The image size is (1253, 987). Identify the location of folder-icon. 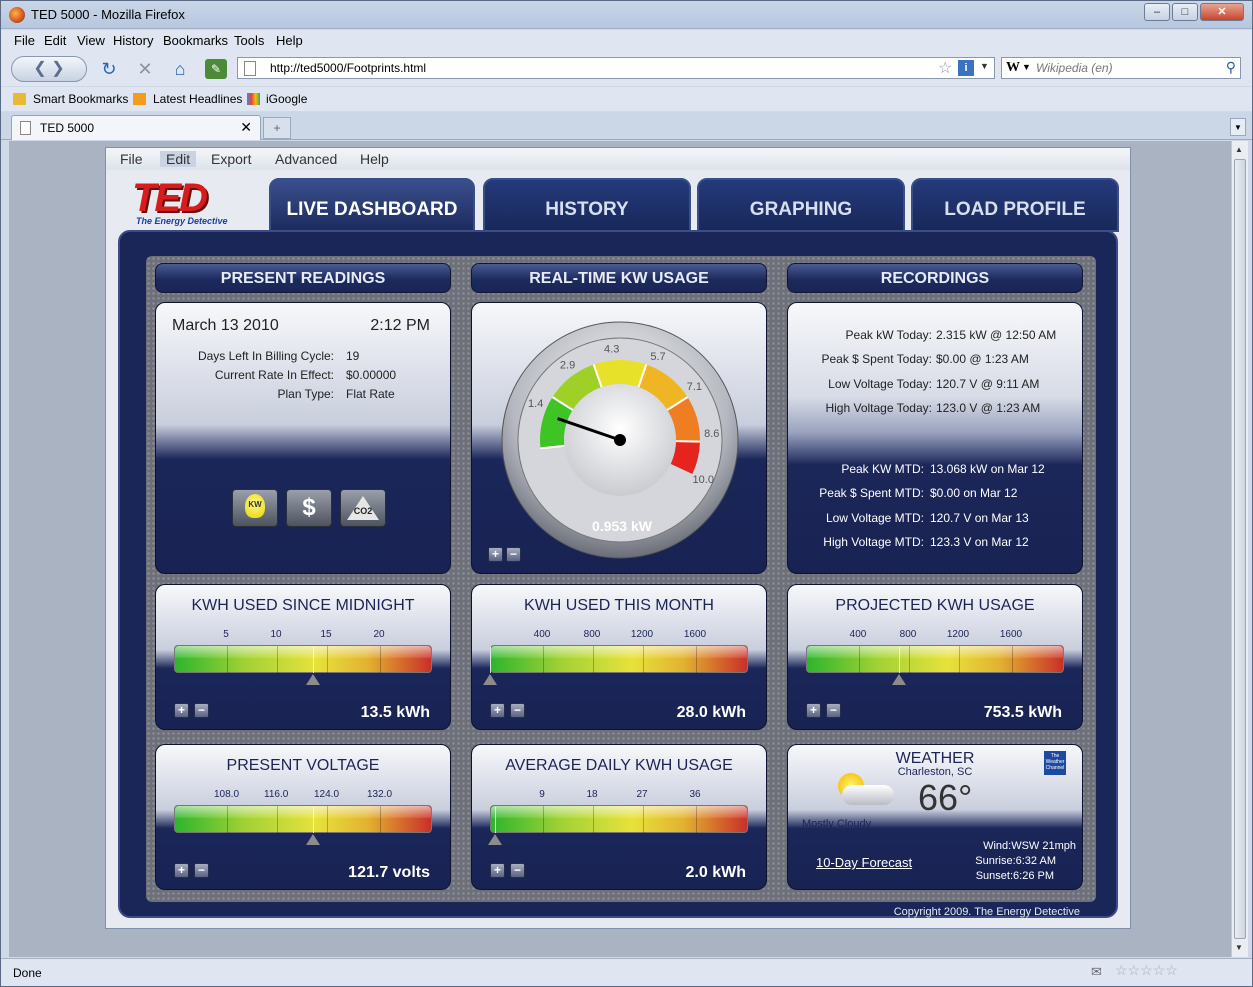
(19, 99).